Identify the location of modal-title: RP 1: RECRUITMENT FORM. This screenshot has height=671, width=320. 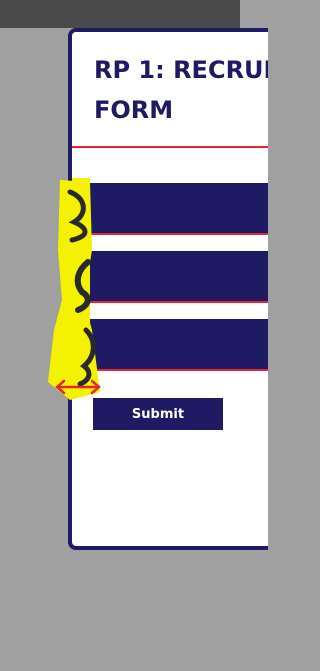
(181, 90).